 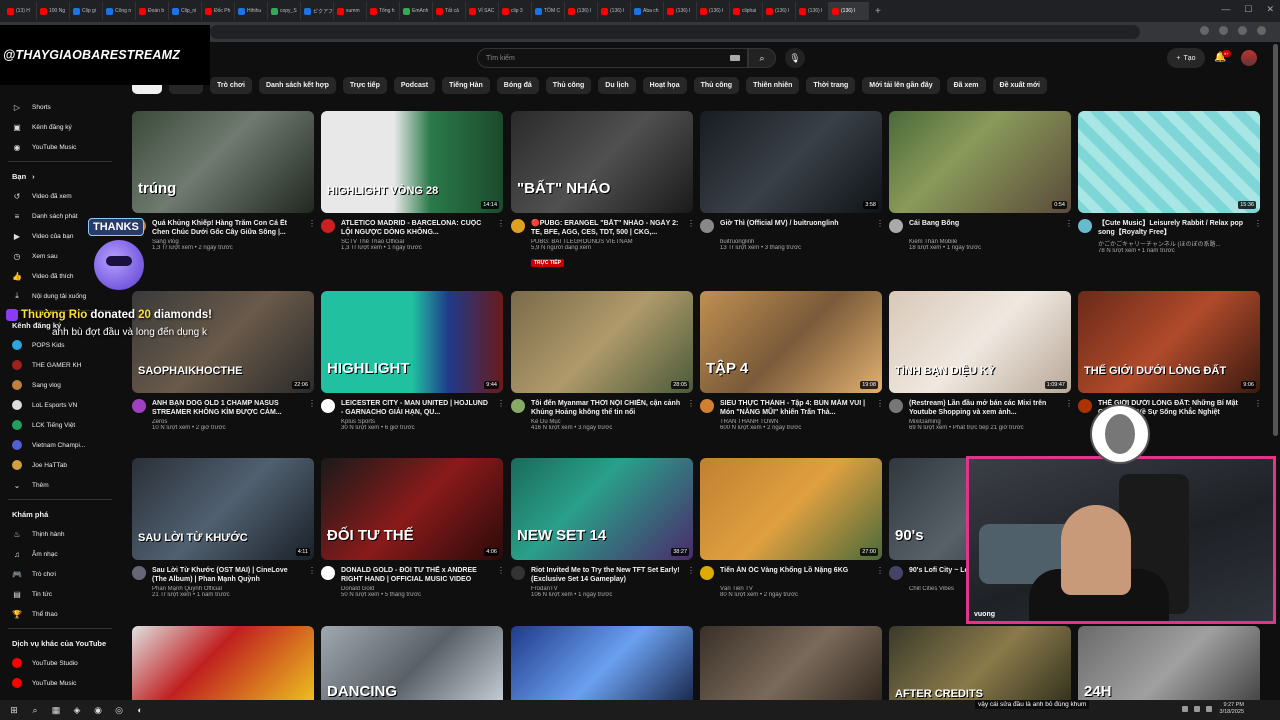 What do you see at coordinates (762, 58) in the screenshot?
I see `search-button: ⌕` at bounding box center [762, 58].